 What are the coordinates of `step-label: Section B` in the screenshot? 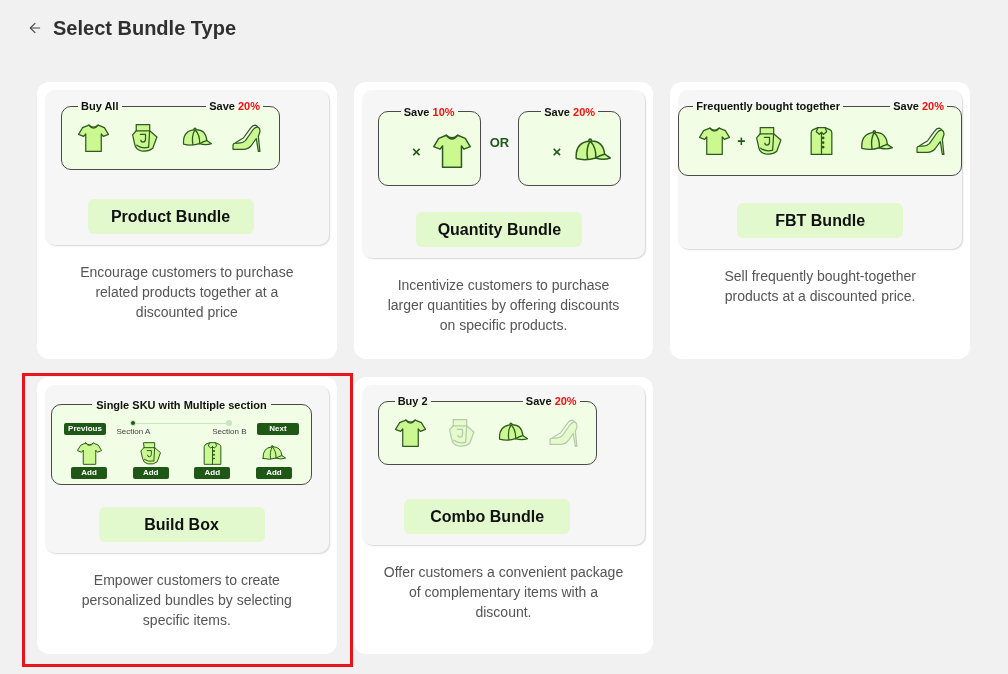 It's located at (229, 432).